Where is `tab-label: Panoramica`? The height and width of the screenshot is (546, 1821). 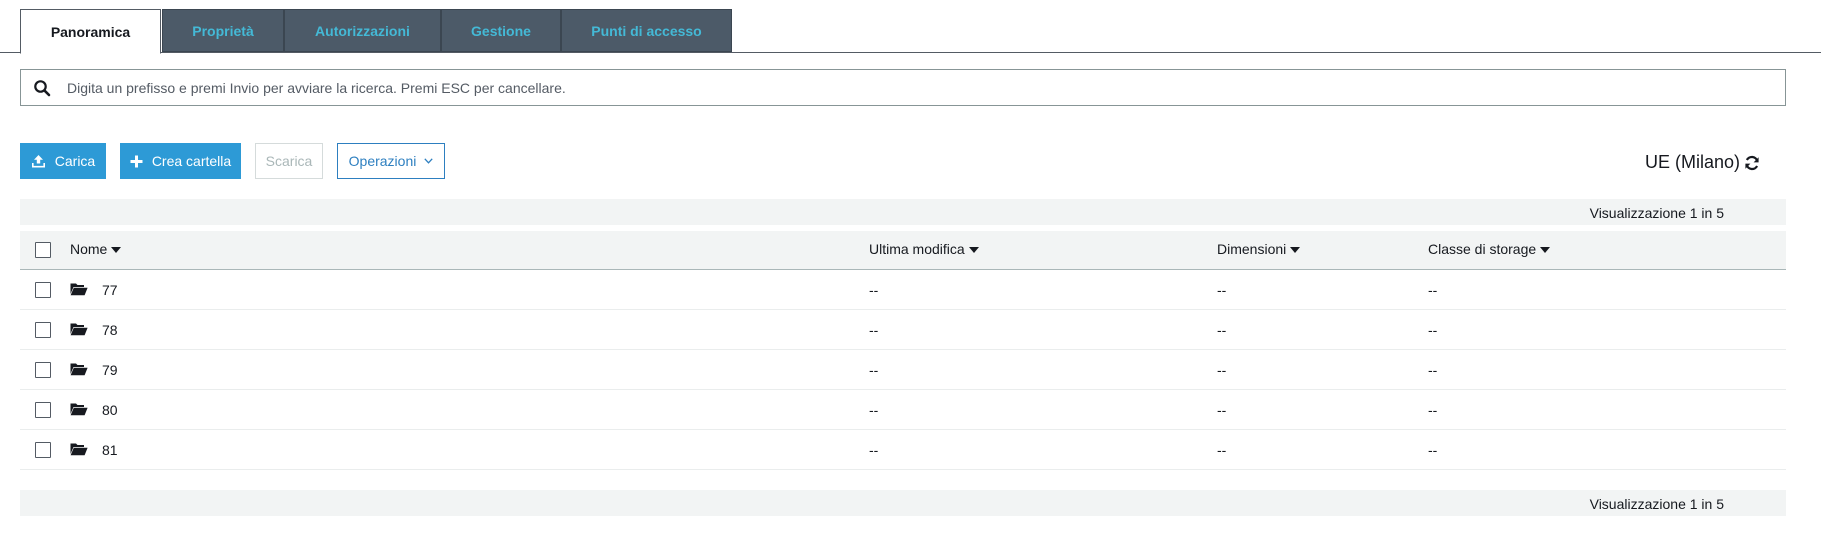
tab-label: Panoramica is located at coordinates (90, 31).